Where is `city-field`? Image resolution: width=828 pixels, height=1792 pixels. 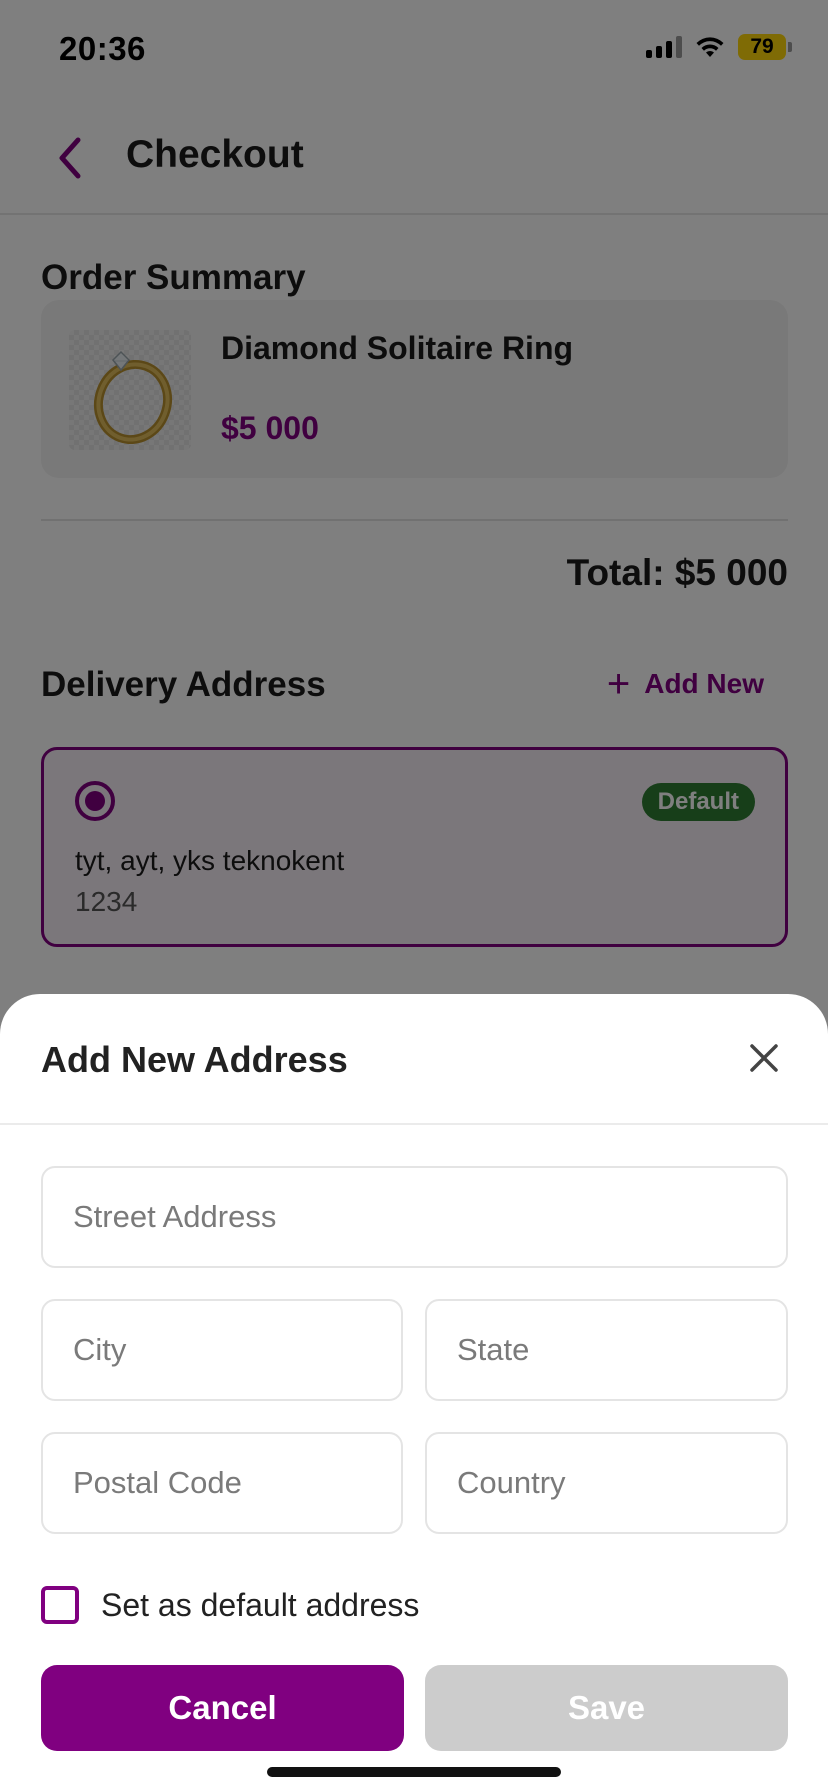
city-field is located at coordinates (222, 1350).